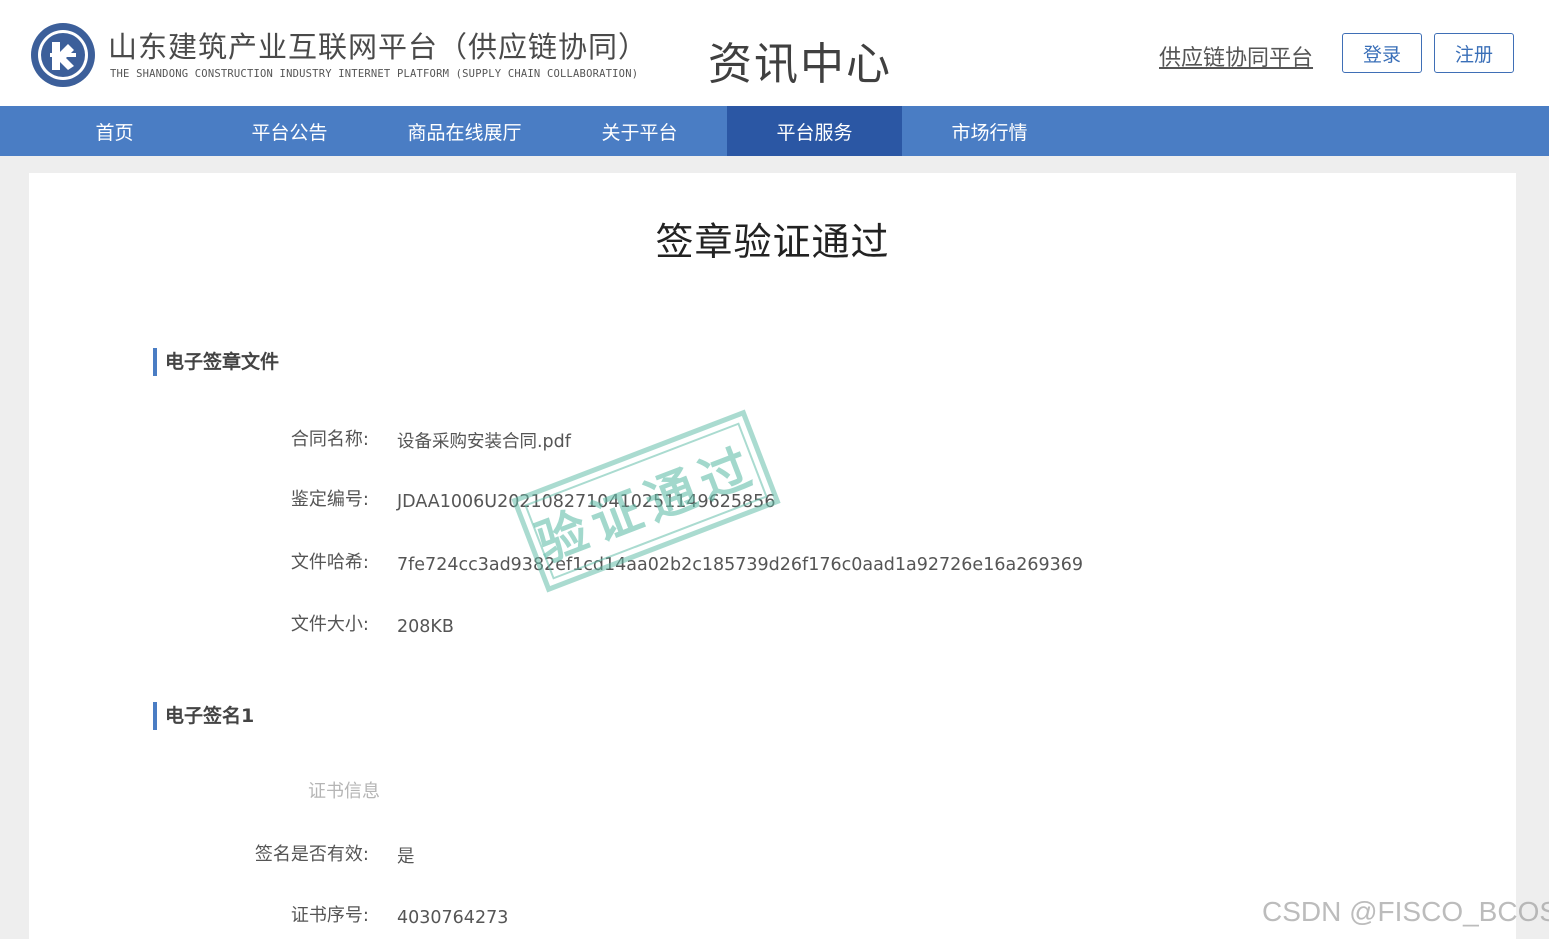 The height and width of the screenshot is (939, 1549). I want to click on section-heading-signature: 电子签名1, so click(203, 716).